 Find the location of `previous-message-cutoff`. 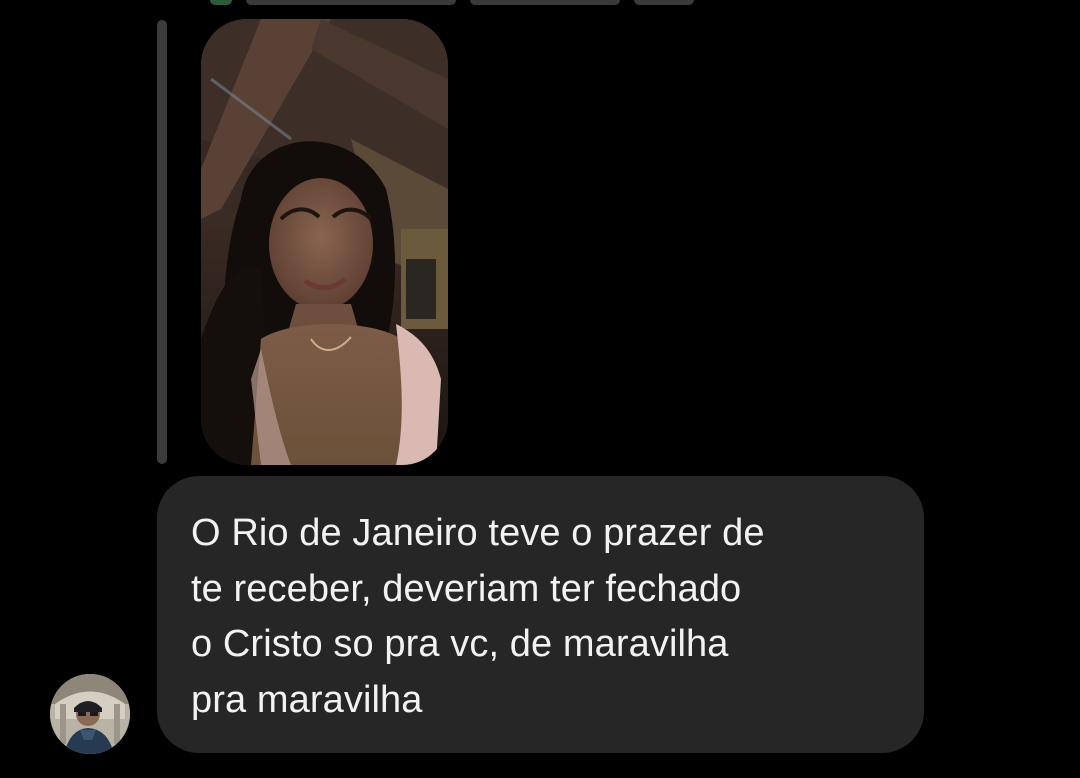

previous-message-cutoff is located at coordinates (500, 3).